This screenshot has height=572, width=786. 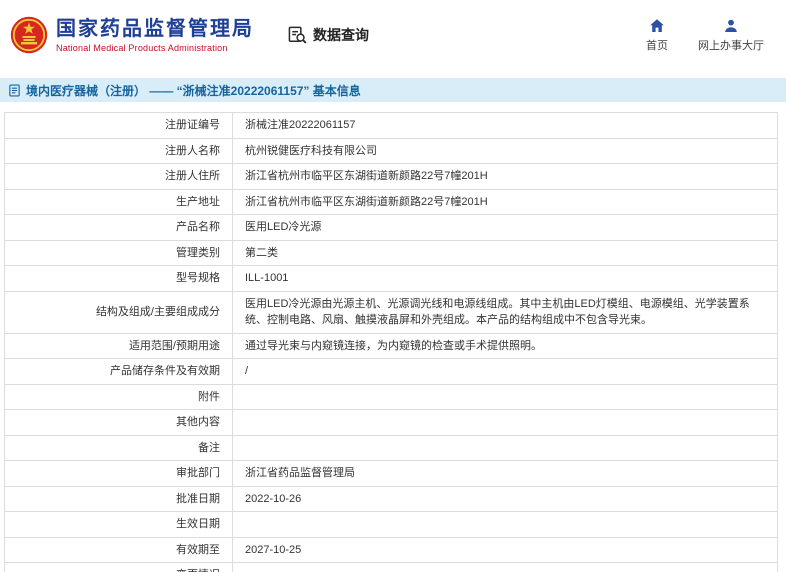 I want to click on field-value: 杭州锐健医疗科技有限公司, so click(x=505, y=150).